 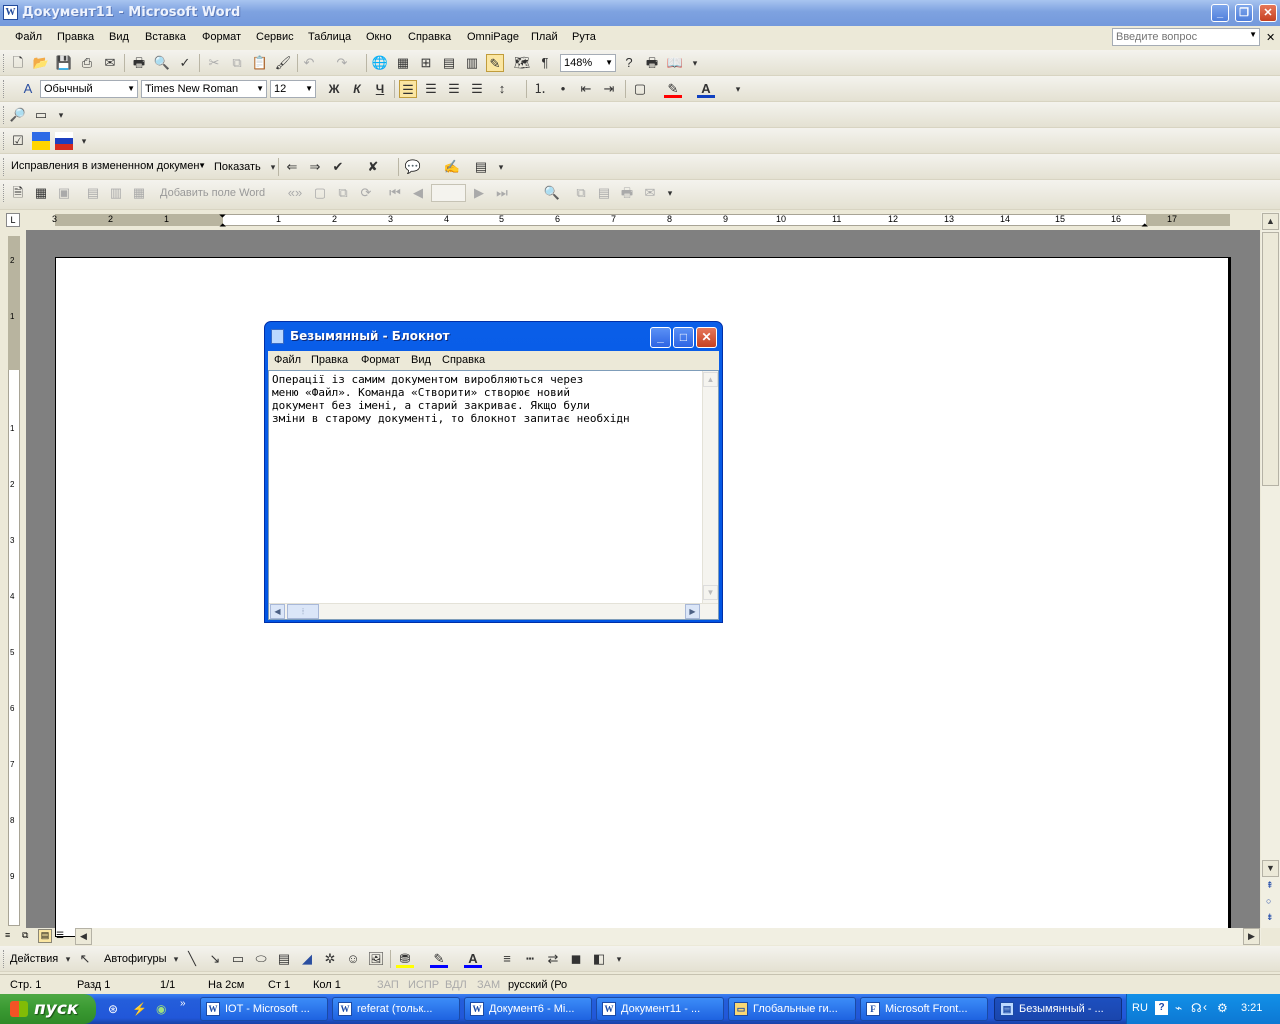 I want to click on document-map-icon: 🗺, so click(x=522, y=63).